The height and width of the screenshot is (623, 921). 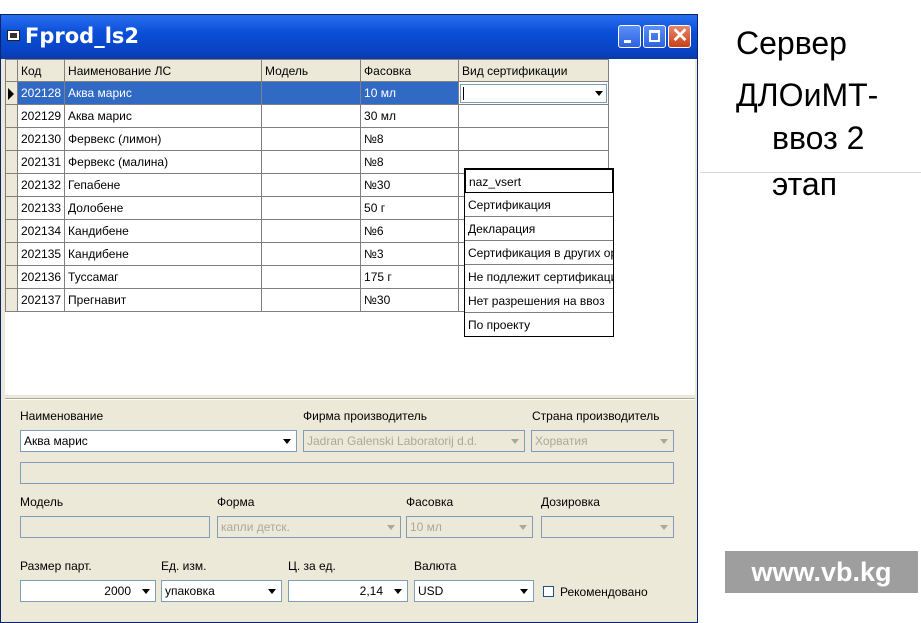 I want to click on dosage-combo, so click(x=607, y=527).